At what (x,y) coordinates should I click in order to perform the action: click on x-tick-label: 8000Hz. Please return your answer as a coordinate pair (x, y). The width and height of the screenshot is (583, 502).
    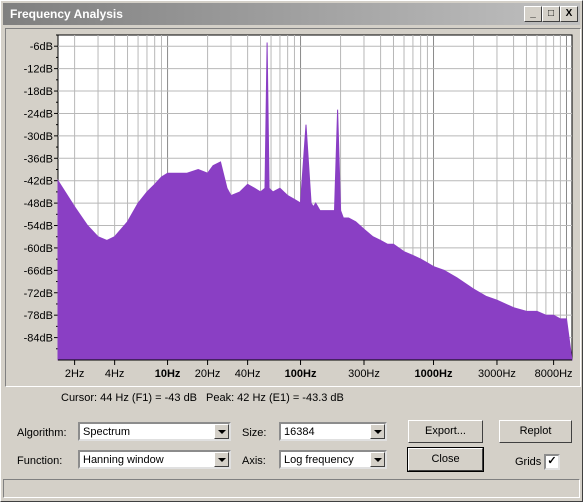
    Looking at the image, I should click on (554, 374).